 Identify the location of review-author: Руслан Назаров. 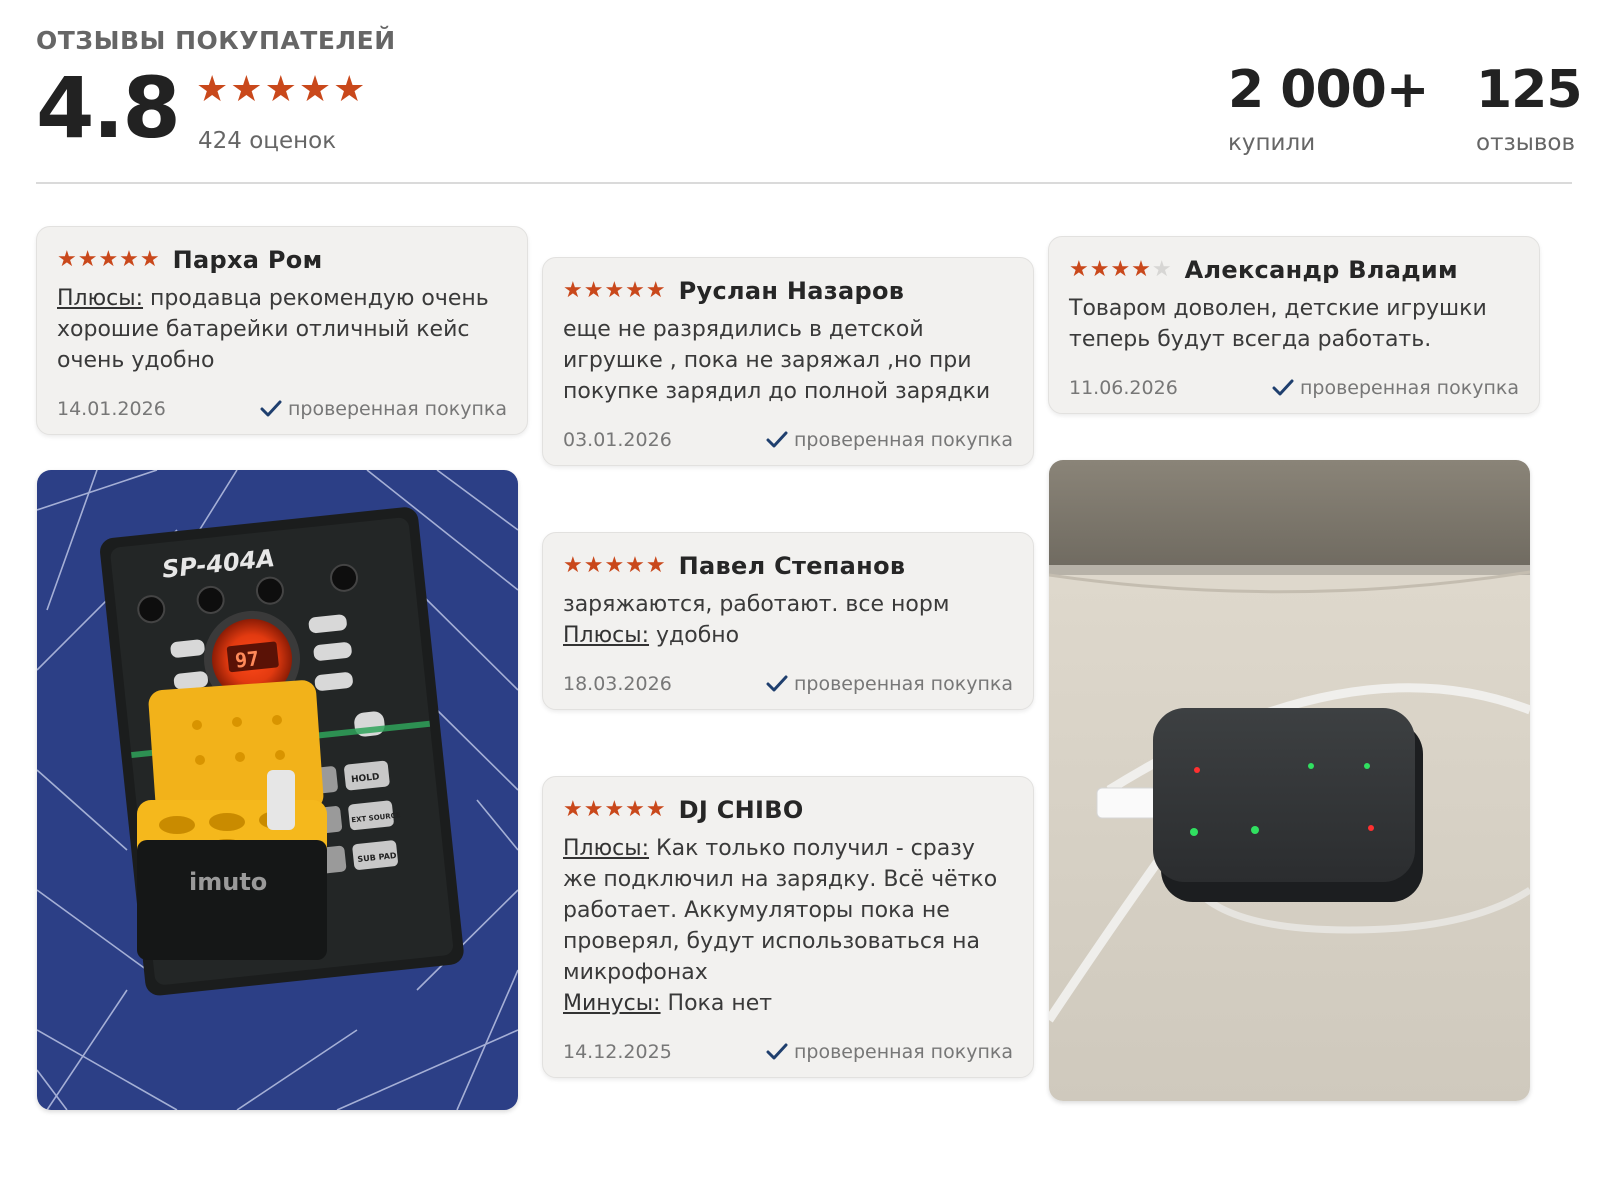
(791, 291).